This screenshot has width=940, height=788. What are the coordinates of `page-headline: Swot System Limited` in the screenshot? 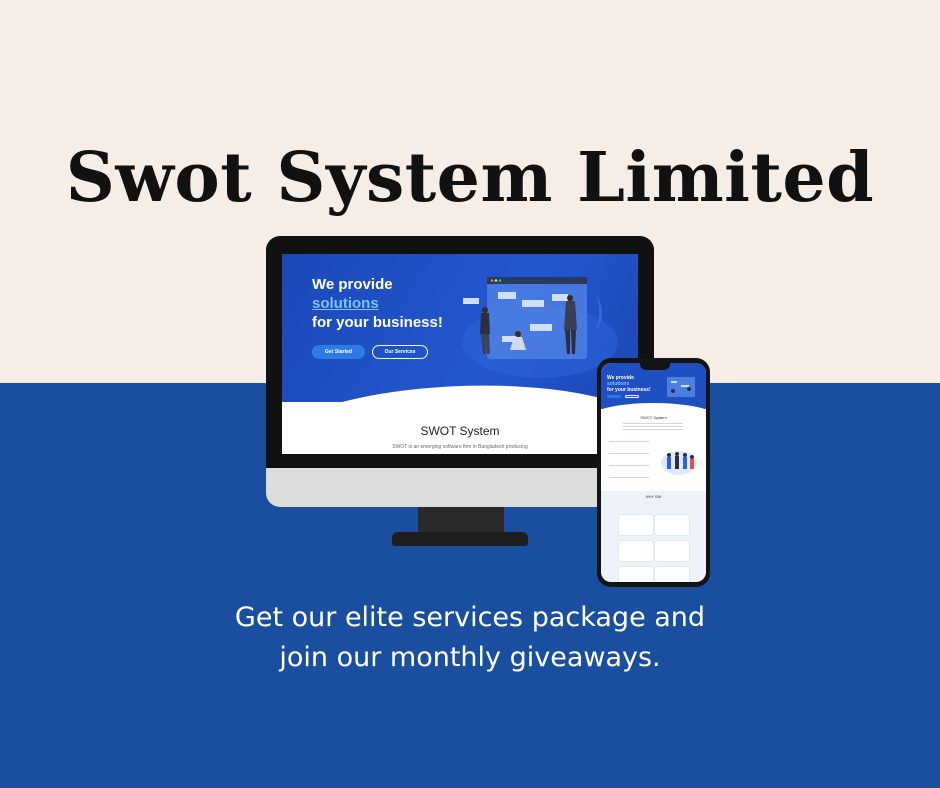 It's located at (470, 178).